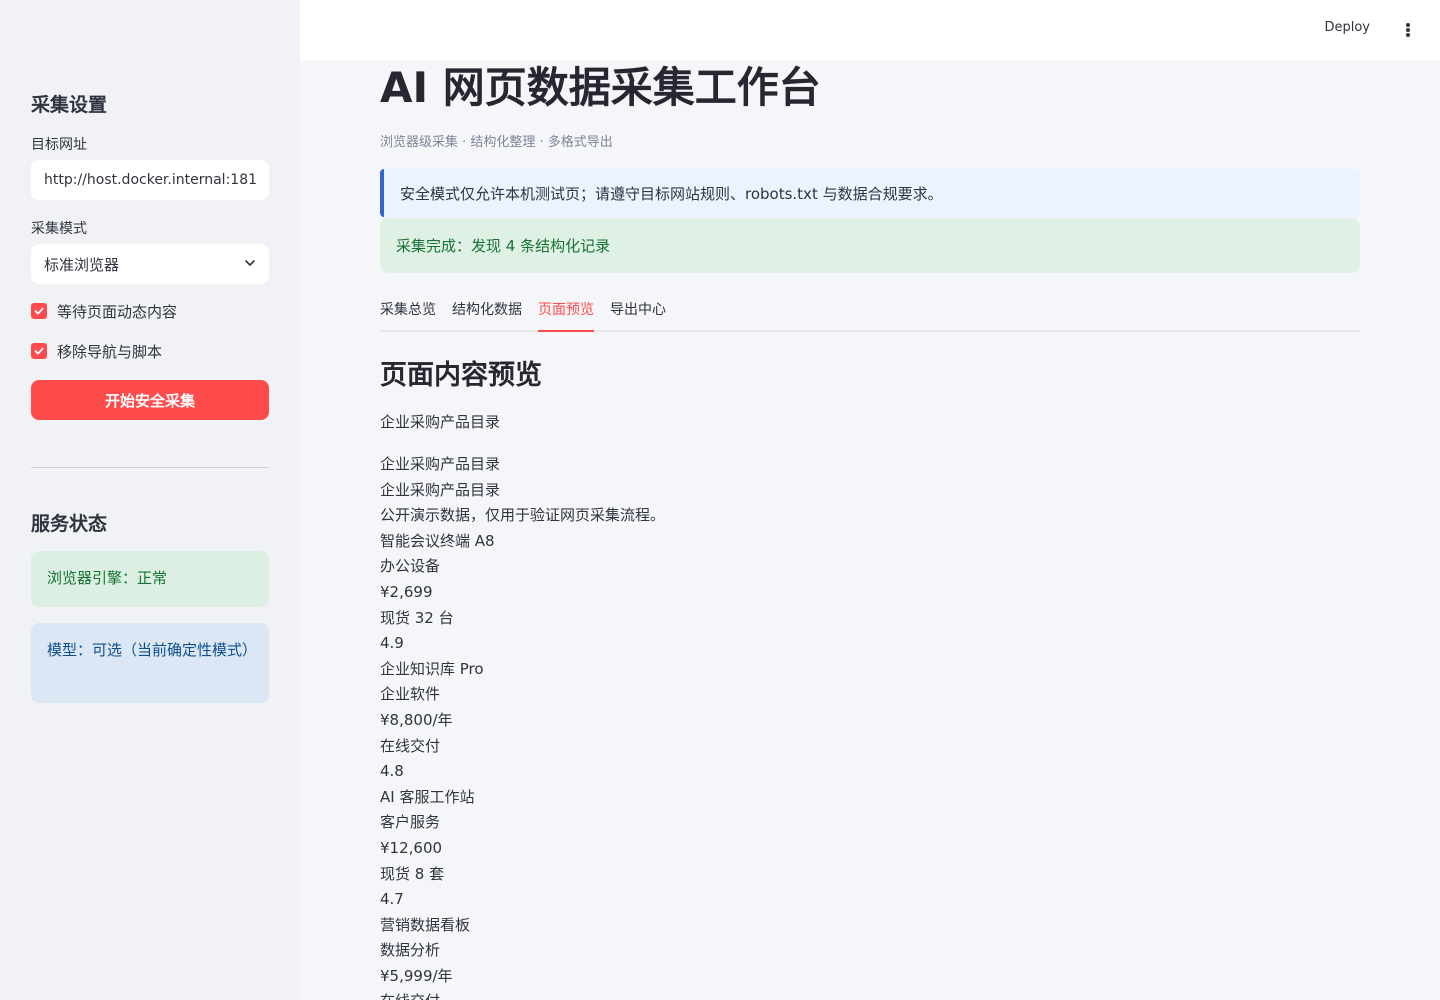 The image size is (1440, 1000). I want to click on tab-structured-data: 结构化数据, so click(487, 315).